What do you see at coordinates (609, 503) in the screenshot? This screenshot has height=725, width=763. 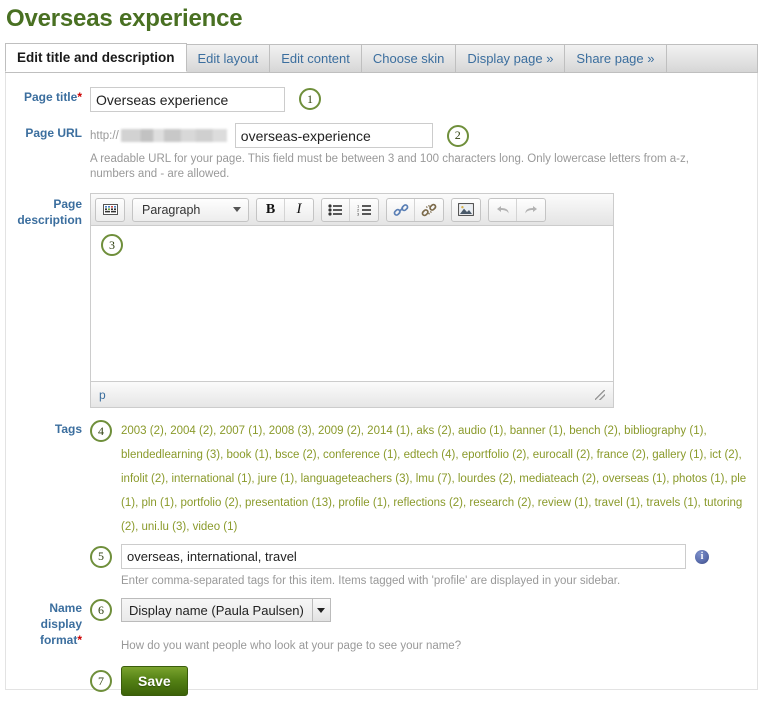 I see `tag-link: travel` at bounding box center [609, 503].